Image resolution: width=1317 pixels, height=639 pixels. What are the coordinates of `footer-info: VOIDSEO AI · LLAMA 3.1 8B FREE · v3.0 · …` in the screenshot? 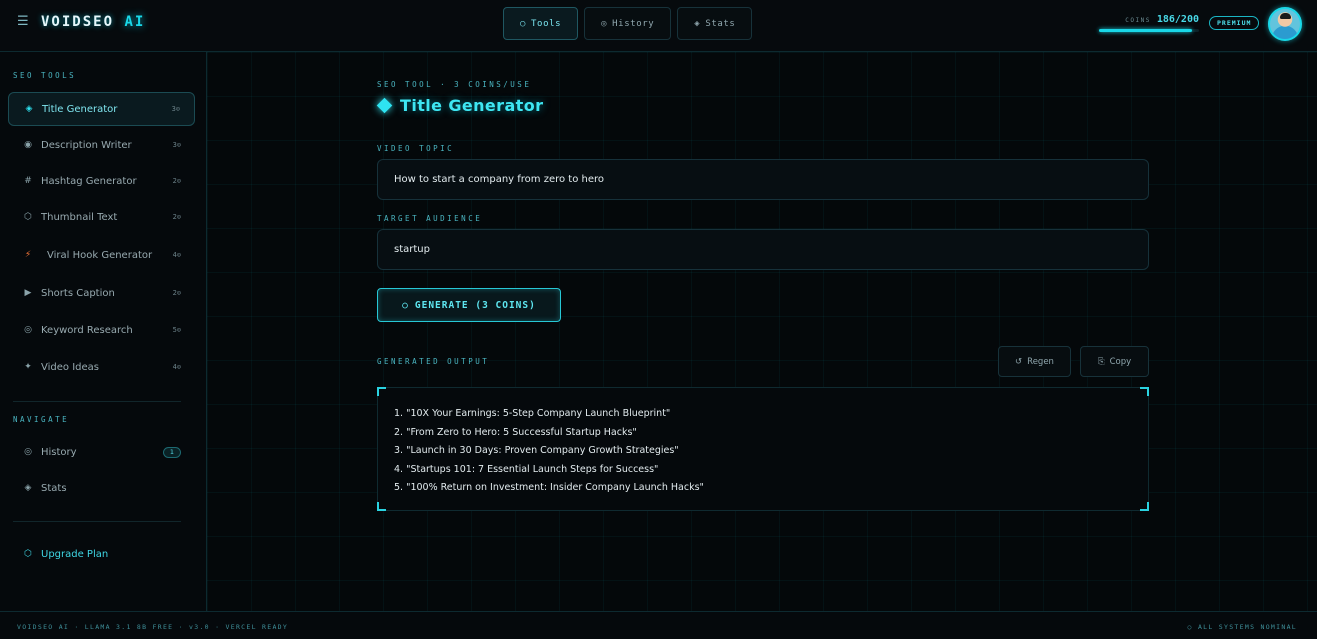 It's located at (153, 627).